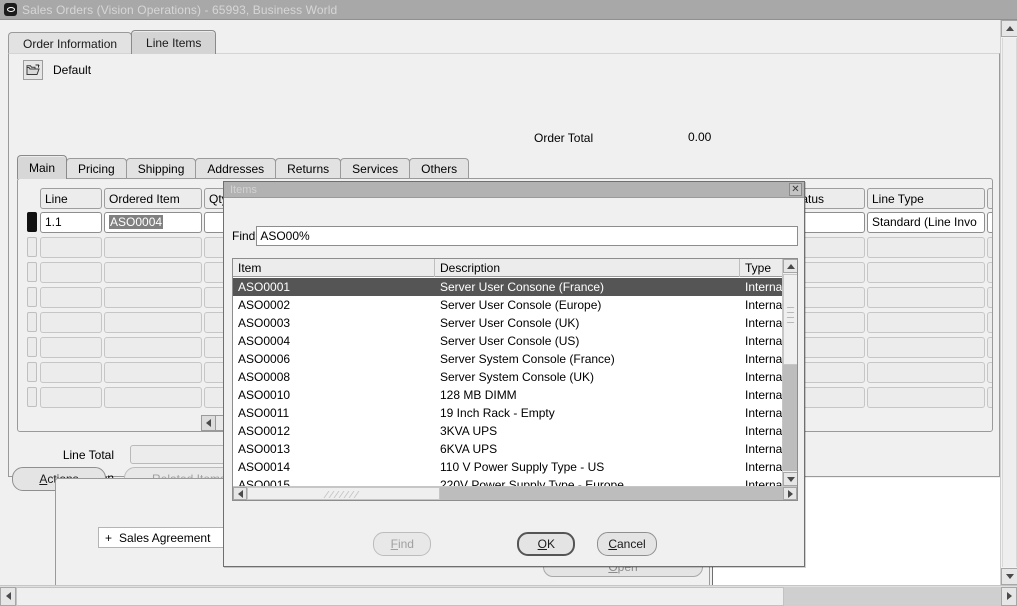 This screenshot has height=606, width=1017. I want to click on vertical-scroll-track, so click(1009, 302).